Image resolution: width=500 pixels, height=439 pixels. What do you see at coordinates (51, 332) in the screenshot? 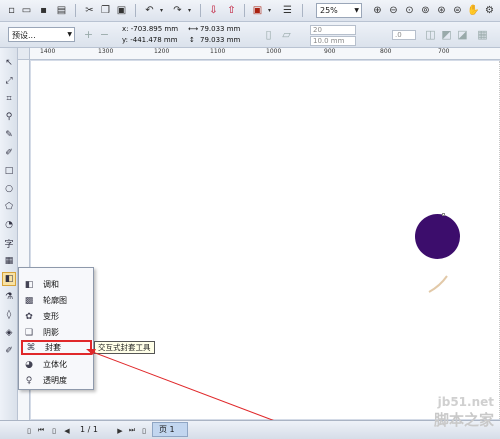
I see `flyout-item-label: 阴影` at bounding box center [51, 332].